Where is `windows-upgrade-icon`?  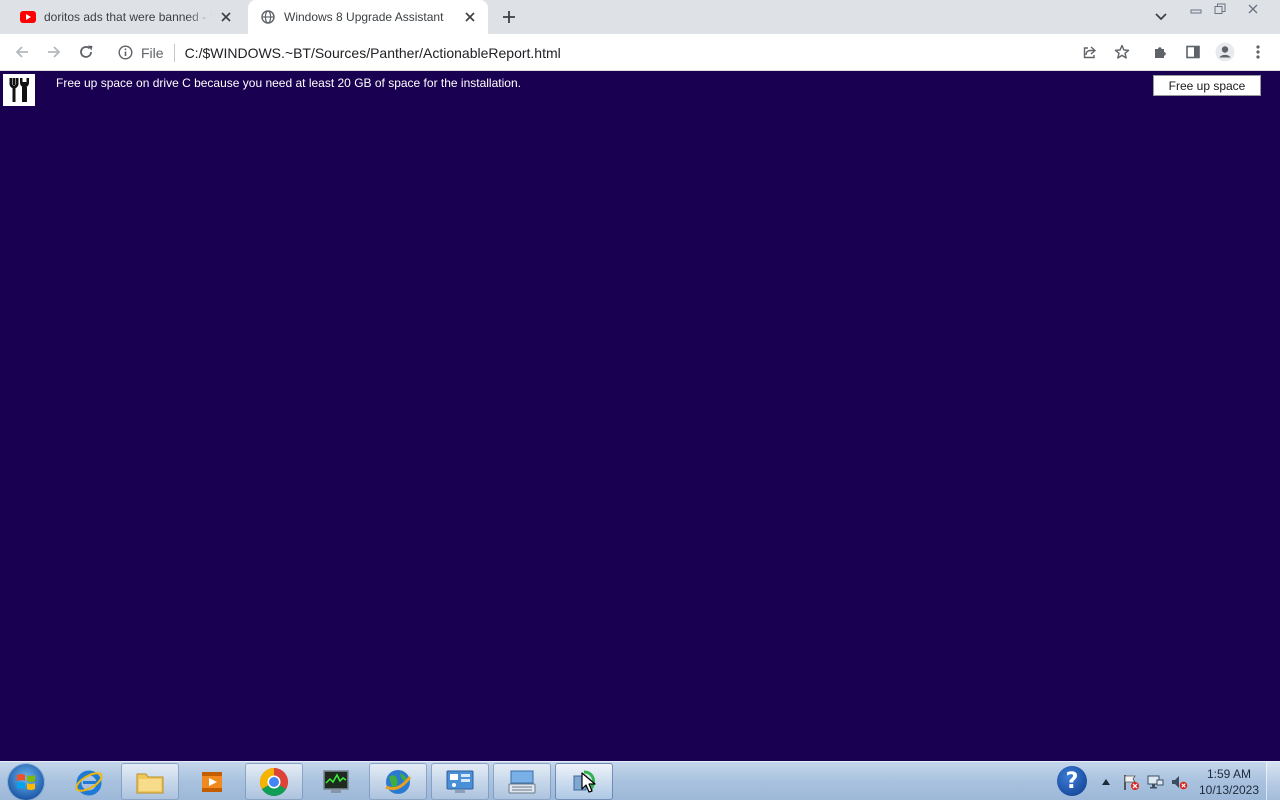
windows-upgrade-icon is located at coordinates (584, 781).